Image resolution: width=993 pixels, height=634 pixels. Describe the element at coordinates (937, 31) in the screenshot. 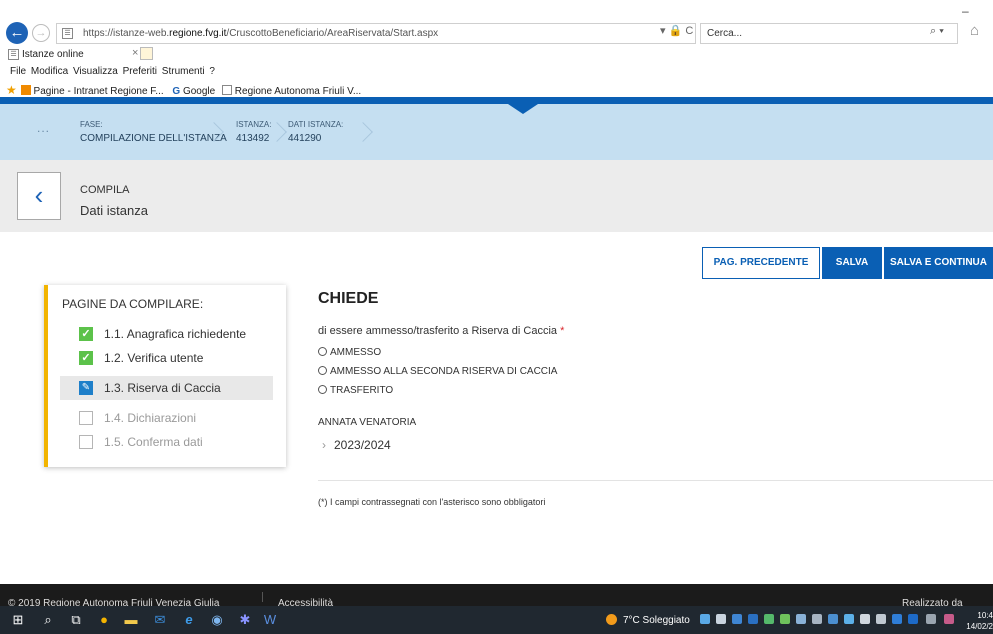

I see `search-icon: ⌕ ▾` at that location.